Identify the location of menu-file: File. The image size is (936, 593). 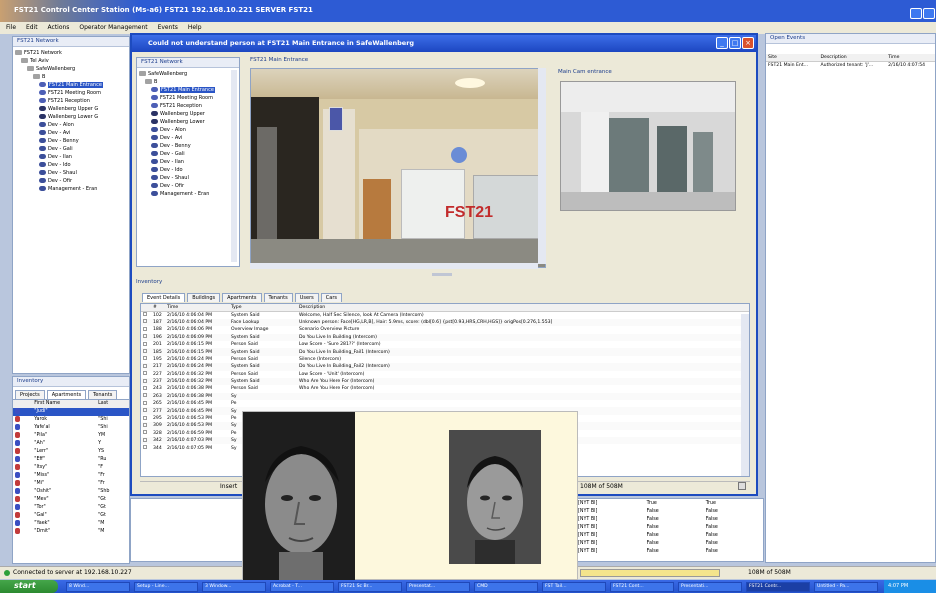
(11, 27).